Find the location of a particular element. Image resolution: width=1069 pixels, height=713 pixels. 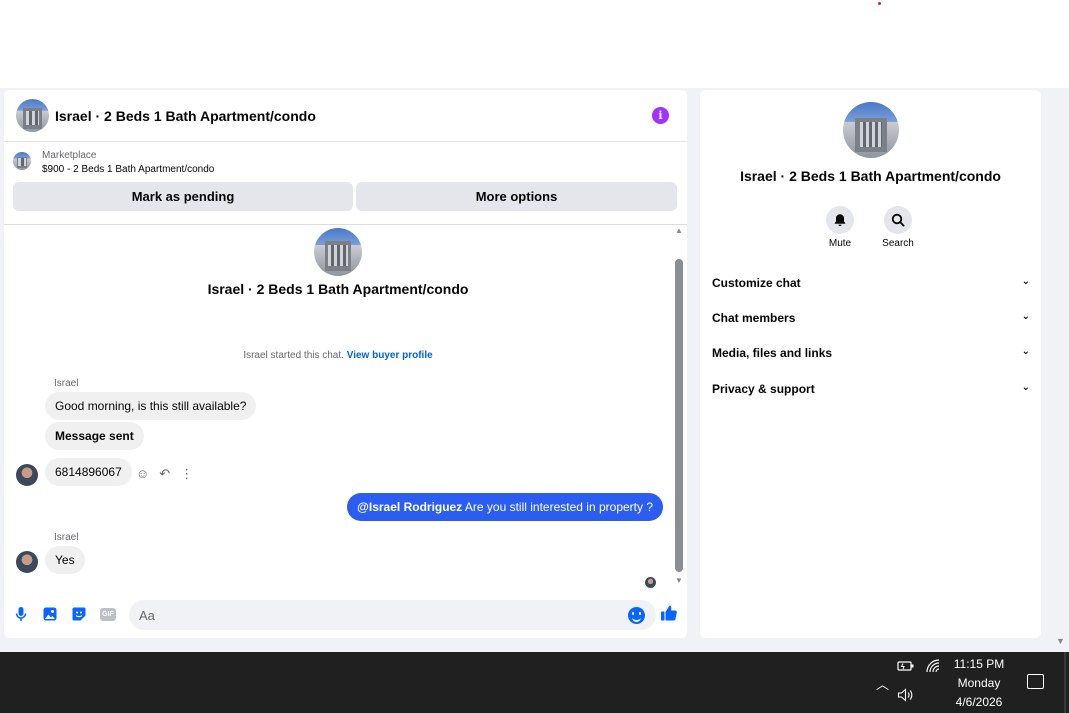

privacy-support-section: Privacy & support ⌄ is located at coordinates (871, 392).